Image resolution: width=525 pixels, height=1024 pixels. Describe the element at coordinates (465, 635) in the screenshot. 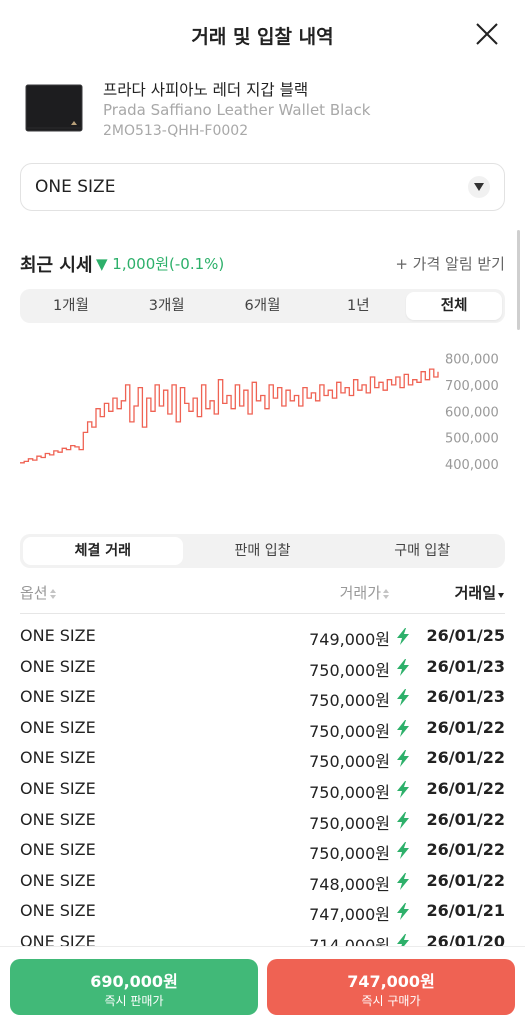

I see `cell-date: 26/01/25` at that location.